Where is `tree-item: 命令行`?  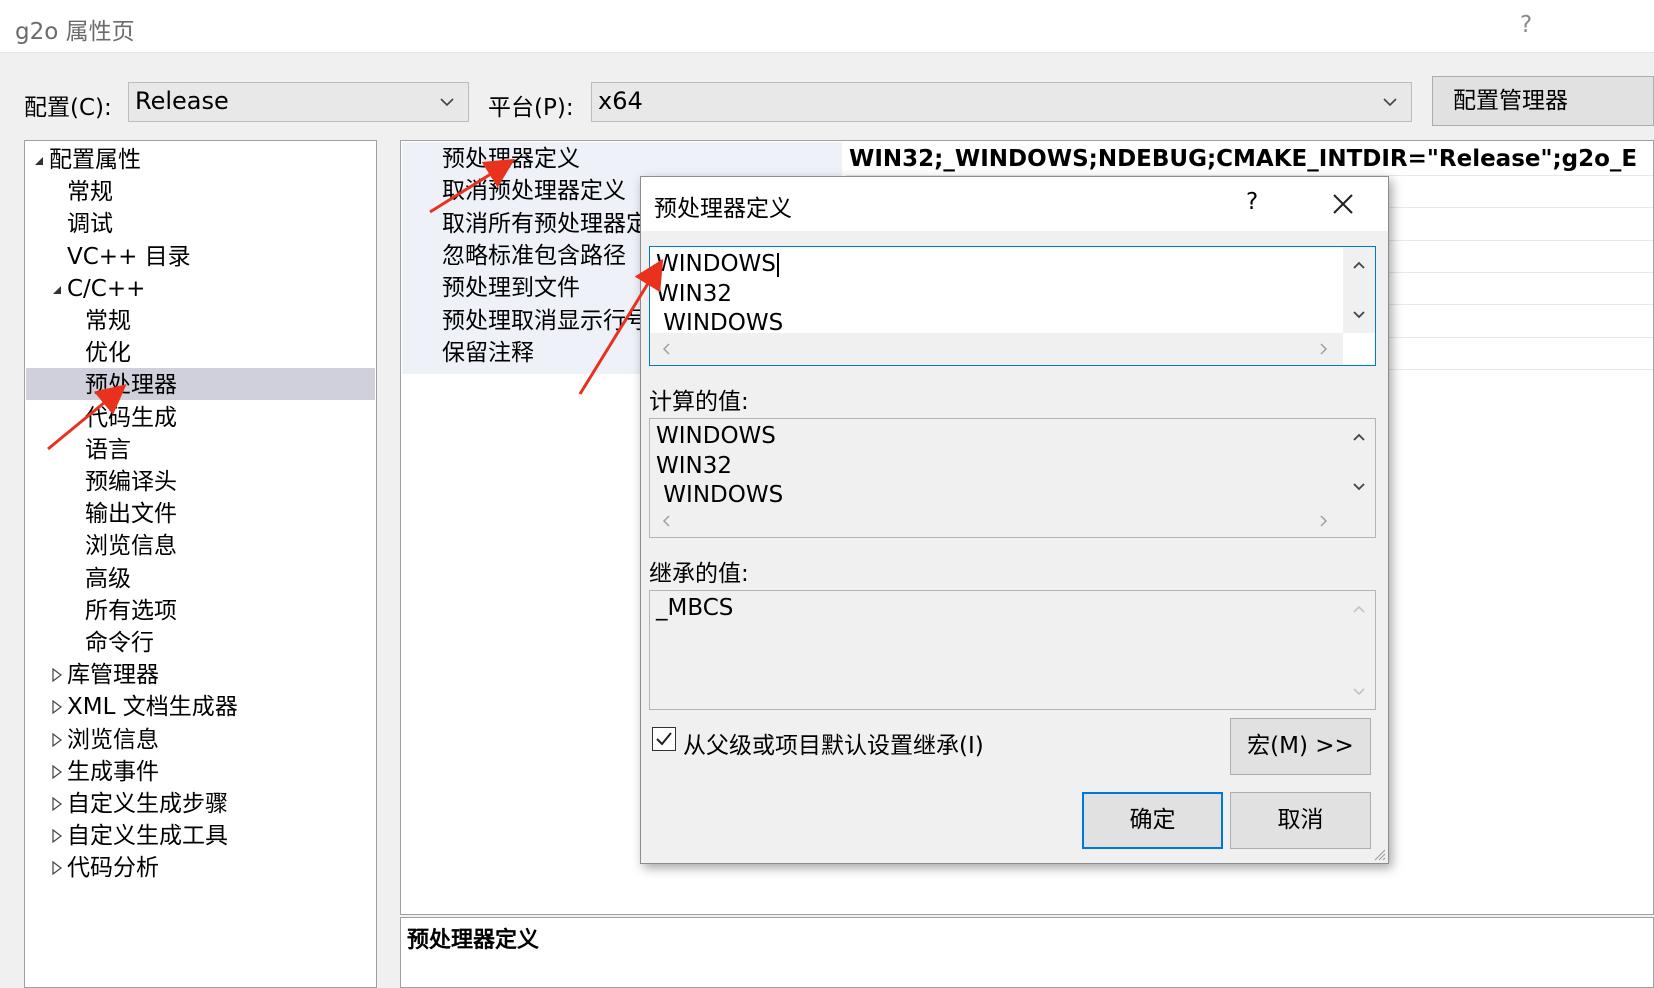
tree-item: 命令行 is located at coordinates (119, 643).